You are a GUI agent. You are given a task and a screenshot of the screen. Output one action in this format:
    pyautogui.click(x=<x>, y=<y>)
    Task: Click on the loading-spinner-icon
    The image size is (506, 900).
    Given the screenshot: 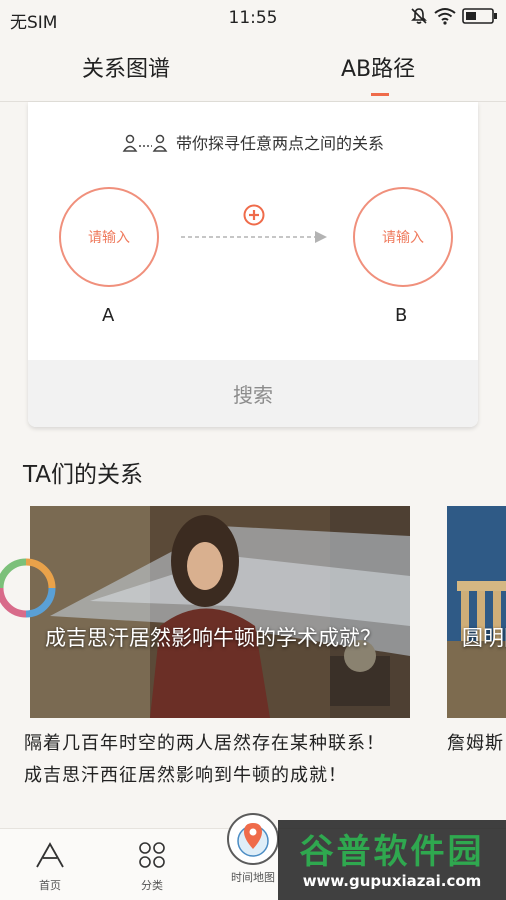 What is the action you would take?
    pyautogui.click(x=28, y=588)
    